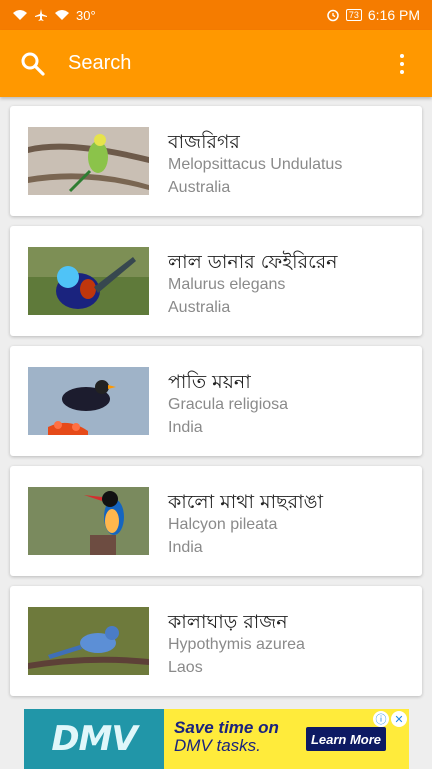 The image size is (432, 769). I want to click on bird-scientific-name: Gracula religiosa, so click(228, 404).